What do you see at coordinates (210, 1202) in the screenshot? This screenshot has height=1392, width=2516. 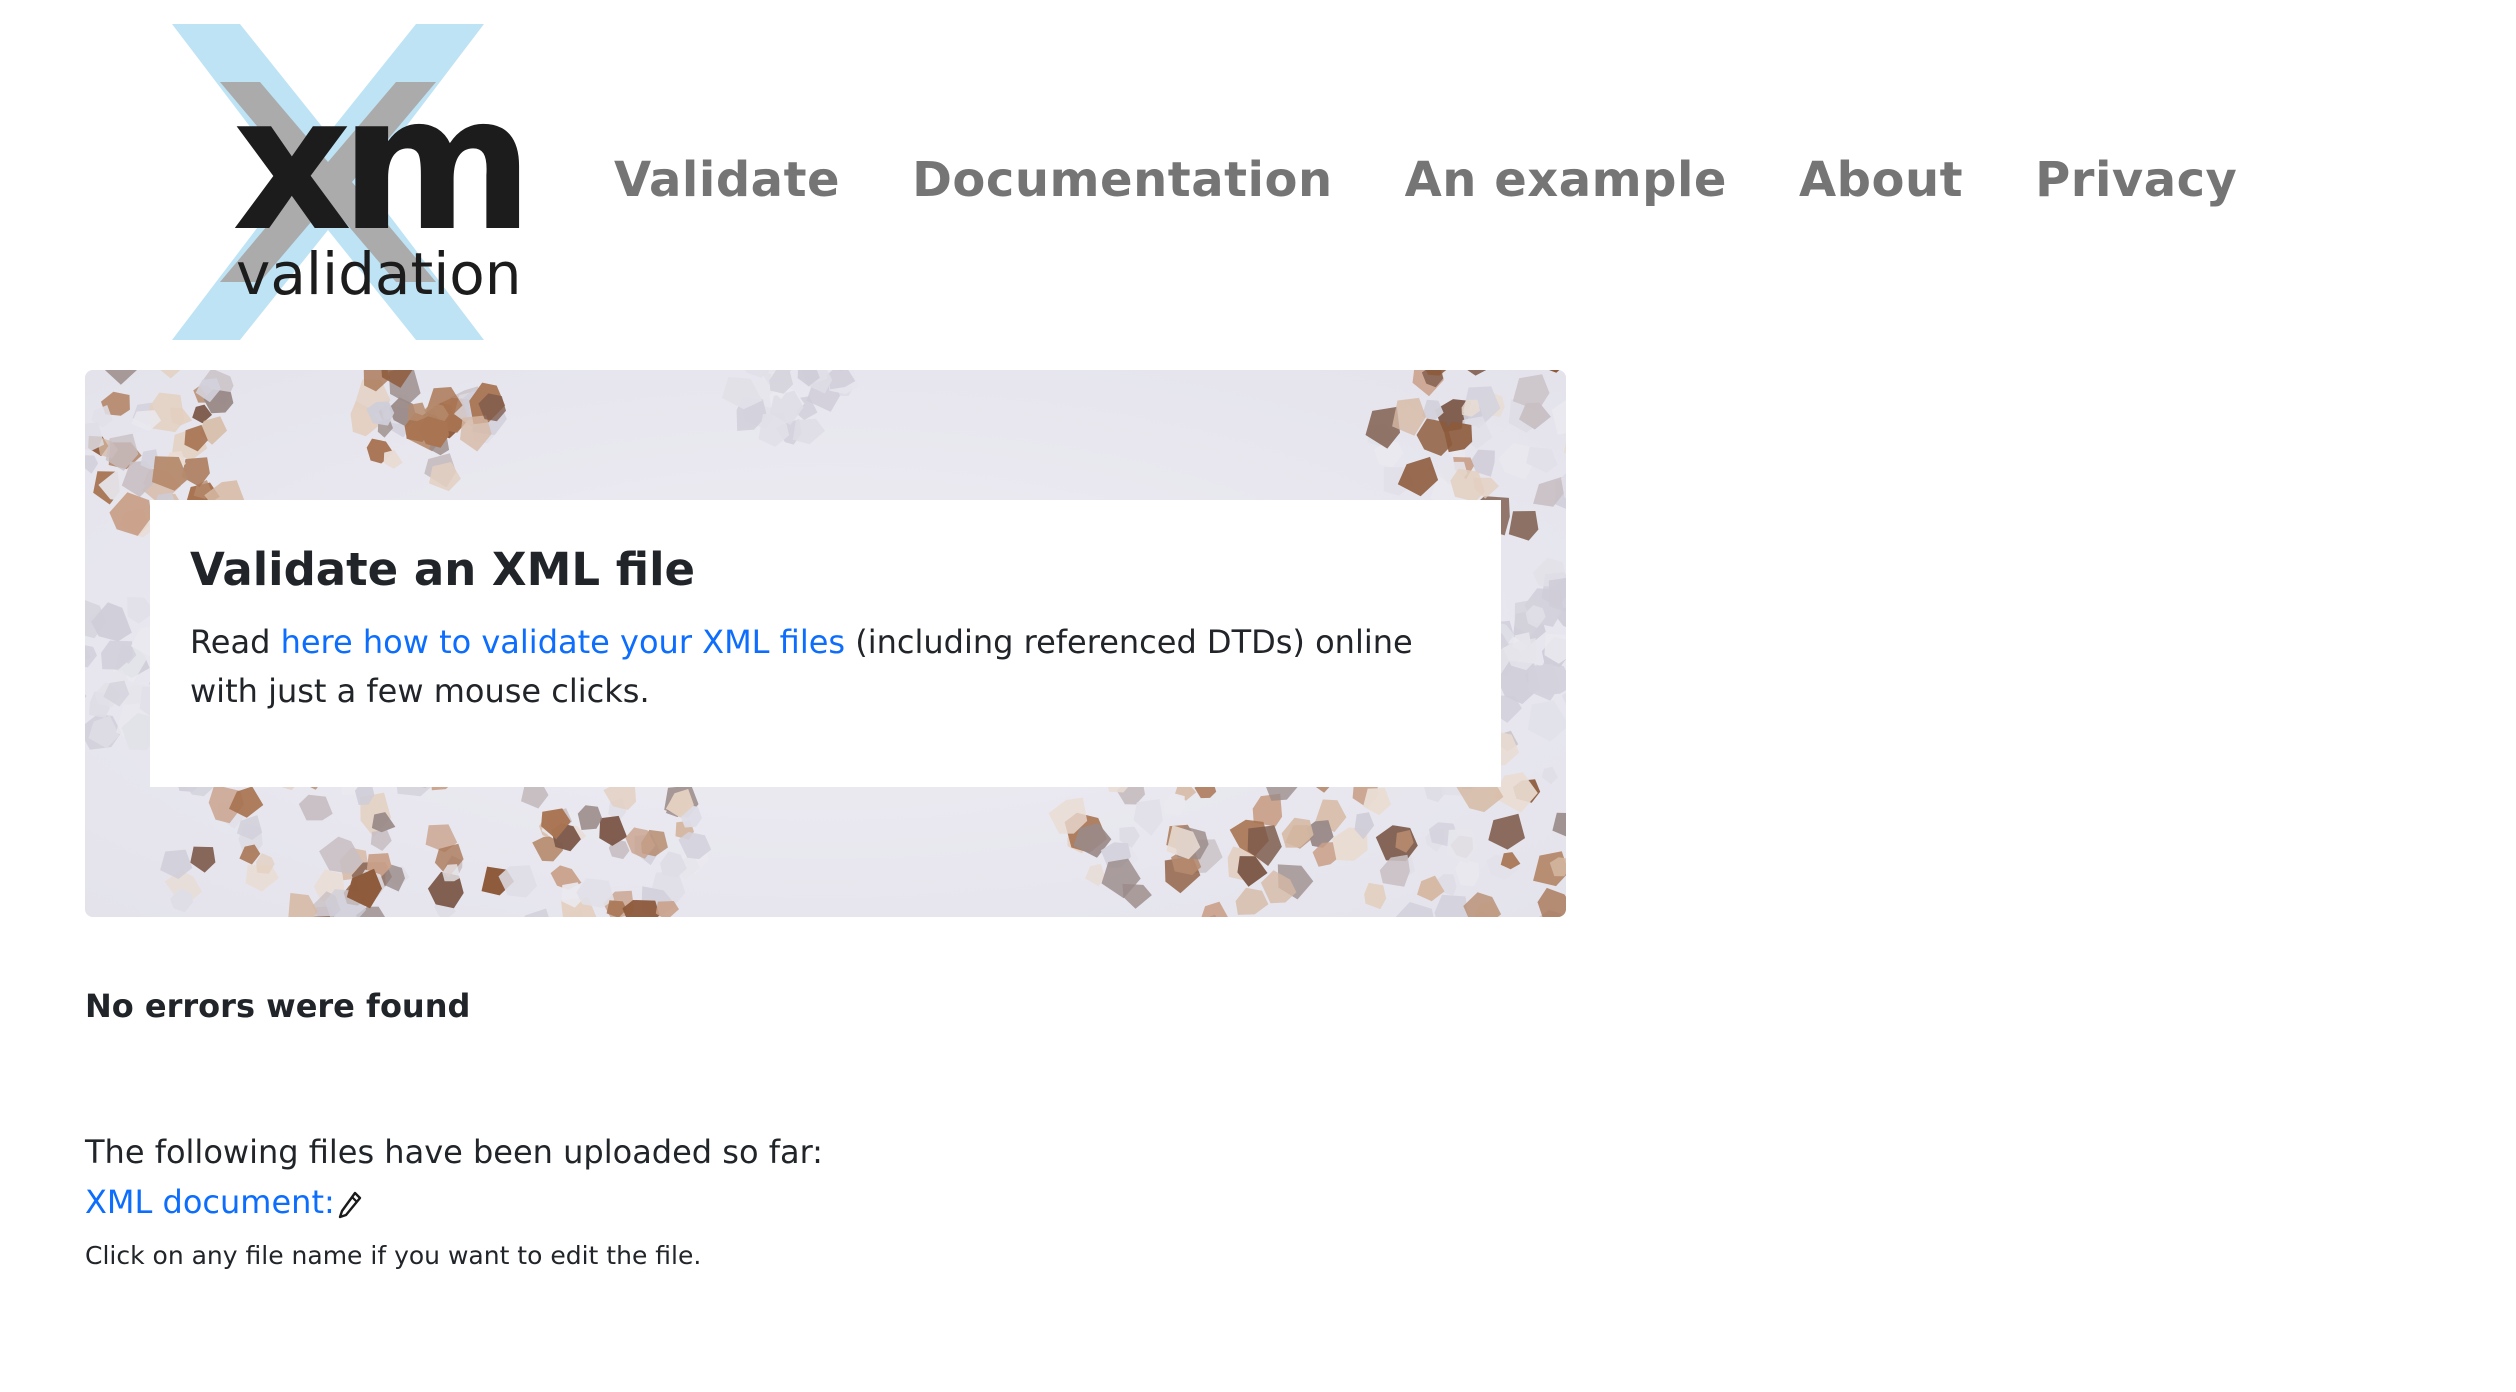 I see `xml-document-label: XML document:` at bounding box center [210, 1202].